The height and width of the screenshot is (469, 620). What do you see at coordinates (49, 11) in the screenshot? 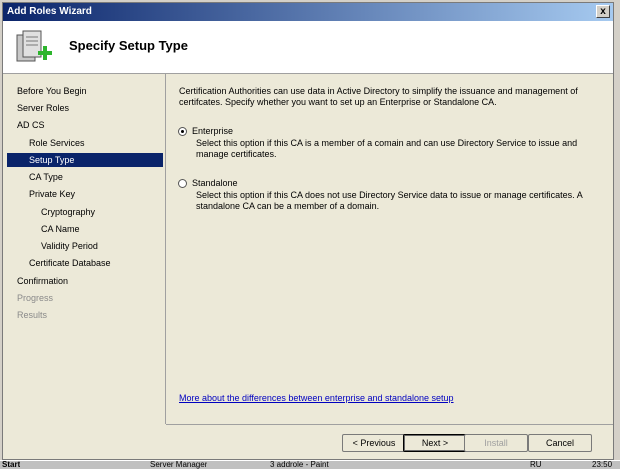
I see `window-title: Add Roles Wizard` at bounding box center [49, 11].